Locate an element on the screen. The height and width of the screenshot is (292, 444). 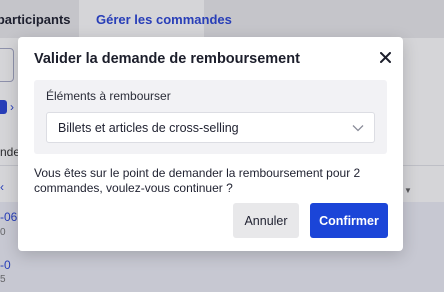
confirm-button: Confirmer is located at coordinates (349, 220).